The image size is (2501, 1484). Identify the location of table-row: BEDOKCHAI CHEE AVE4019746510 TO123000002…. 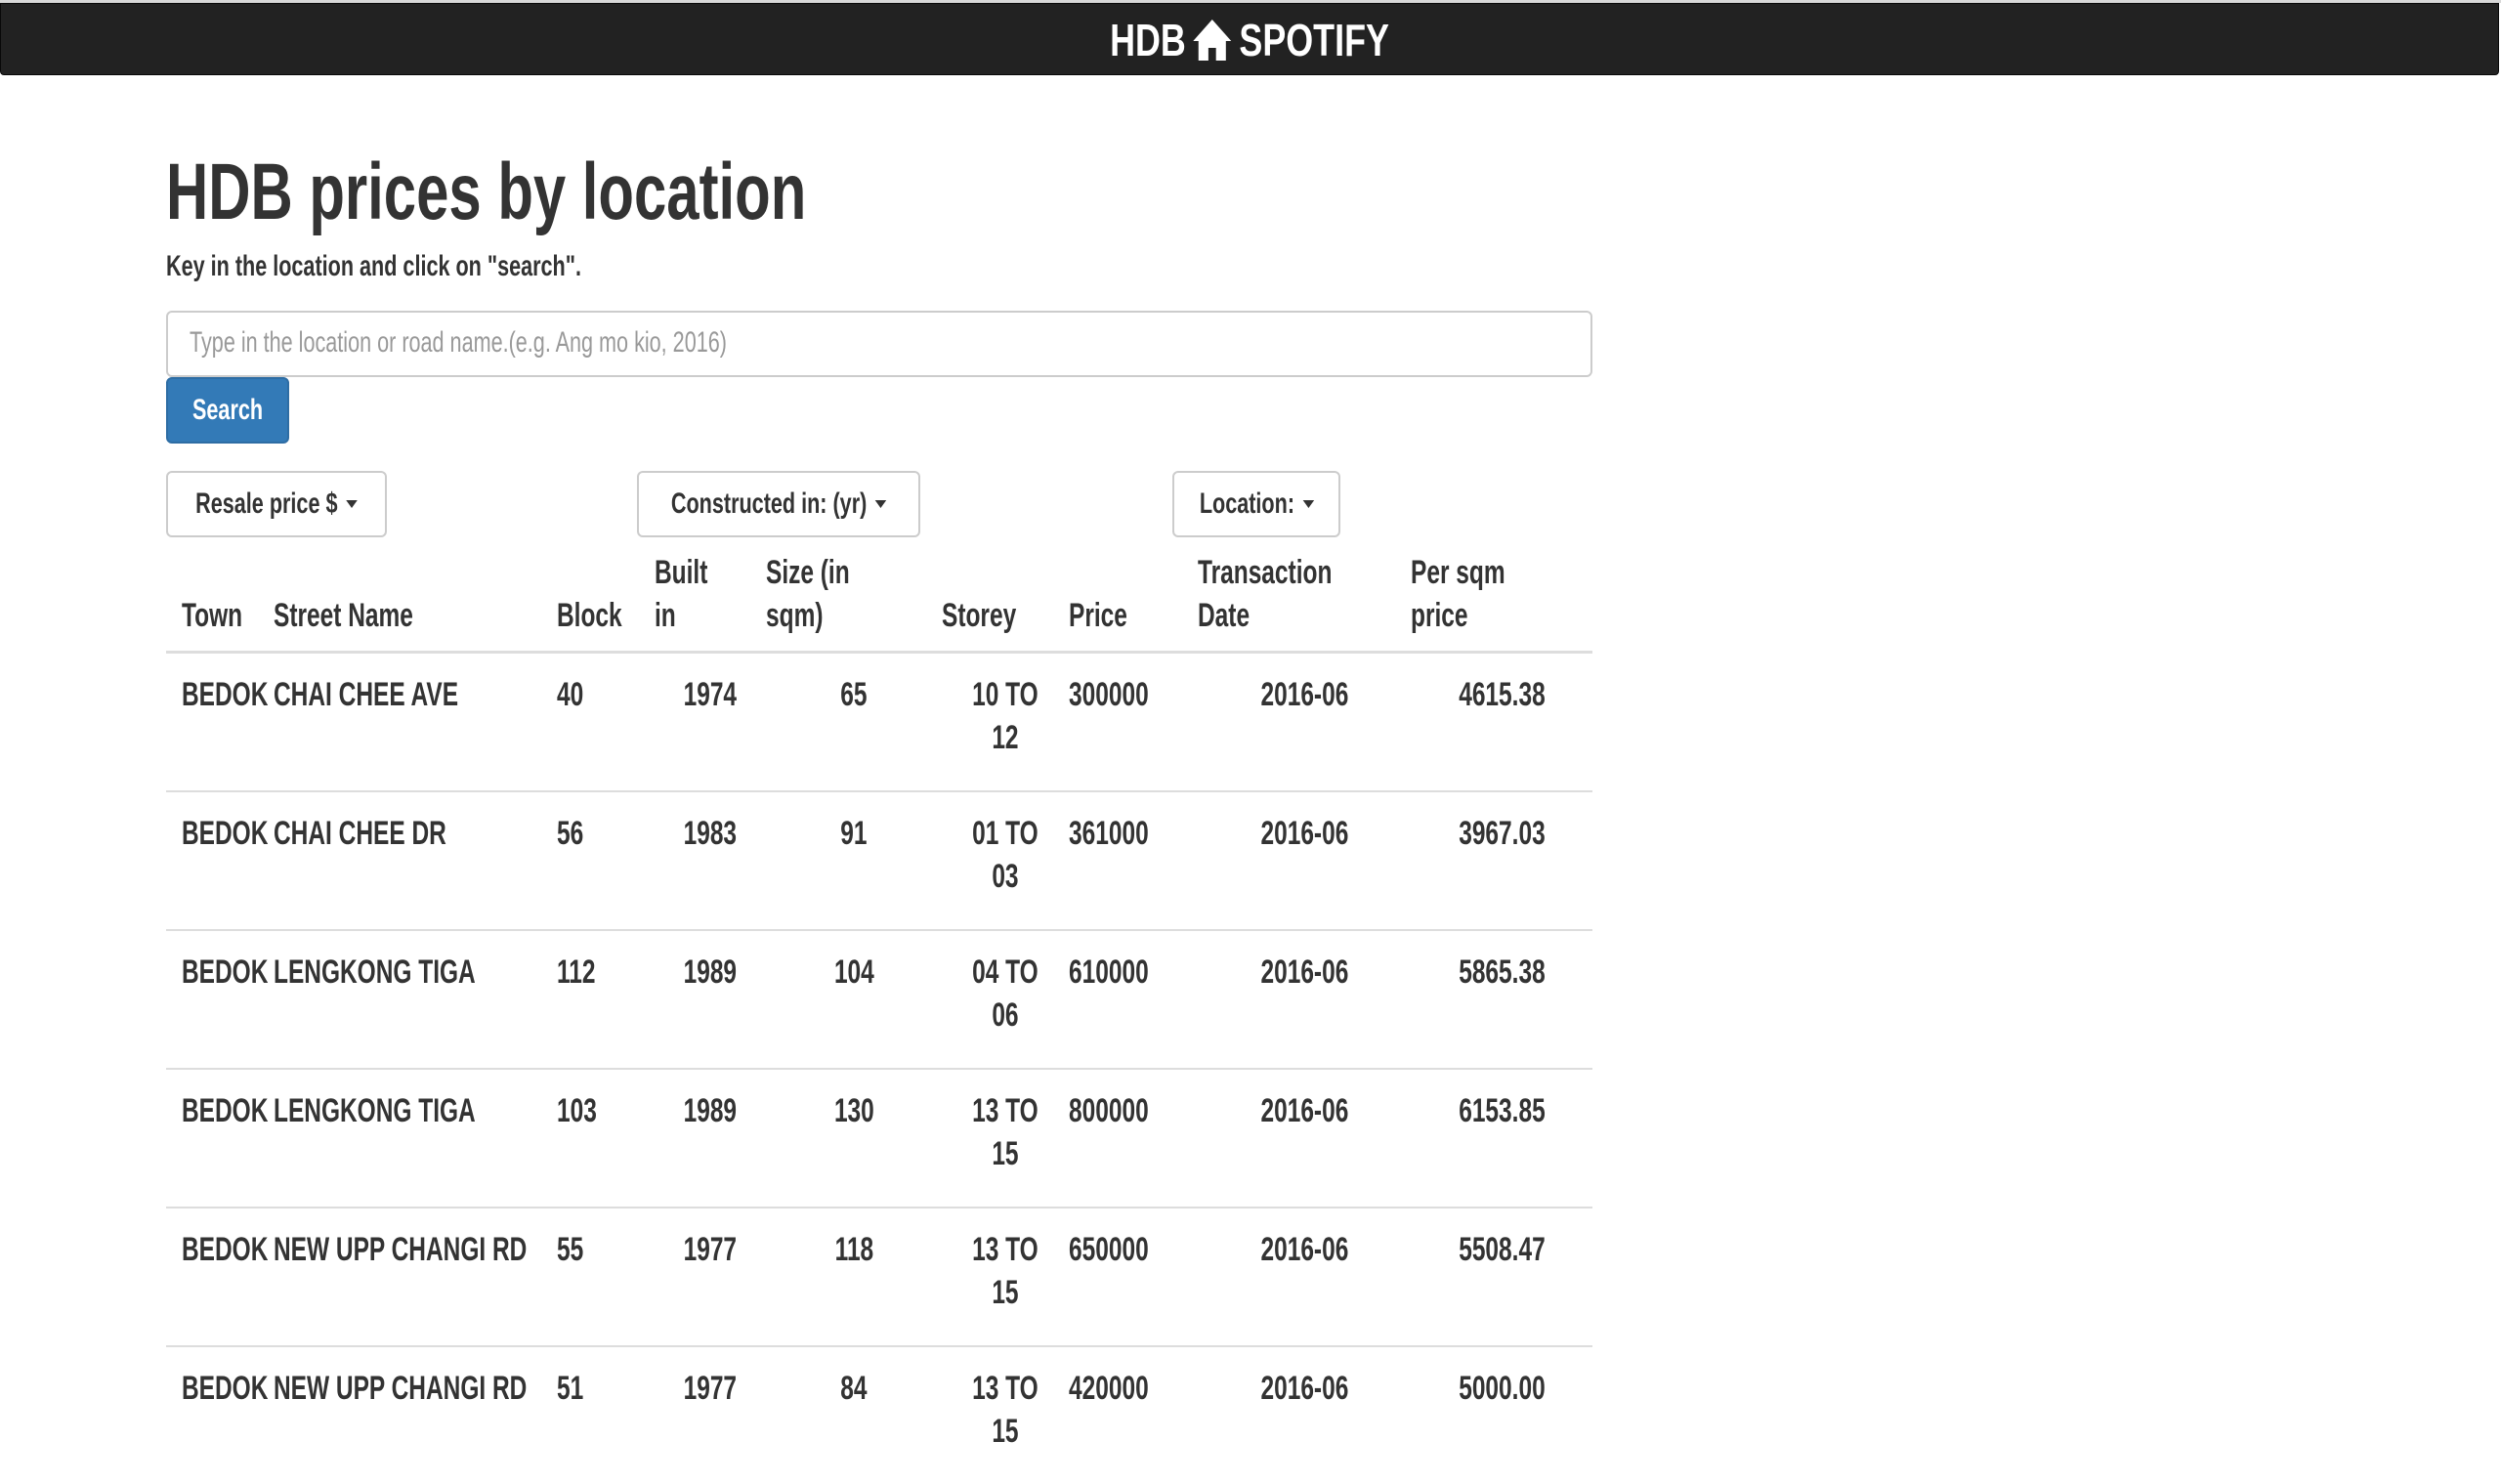
(879, 722).